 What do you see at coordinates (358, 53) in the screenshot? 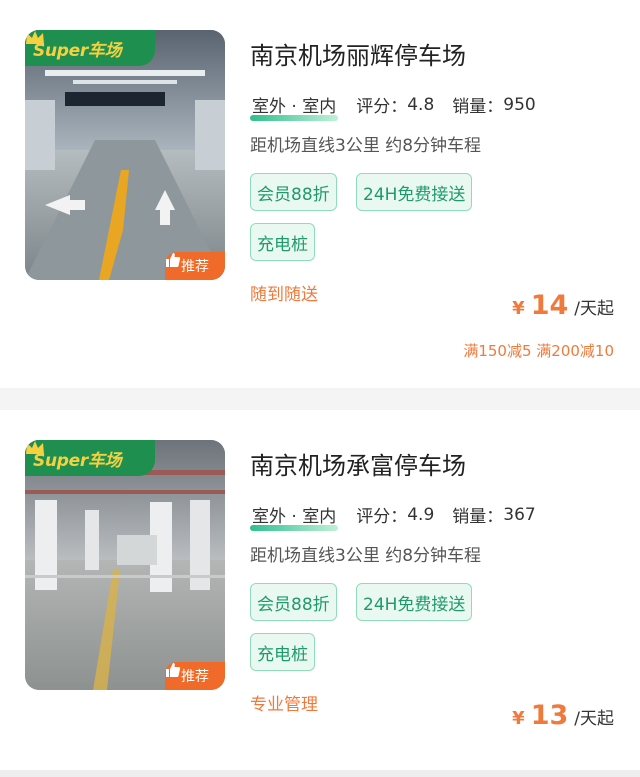
I see `parking-lot-name: 南京机场丽辉停车场` at bounding box center [358, 53].